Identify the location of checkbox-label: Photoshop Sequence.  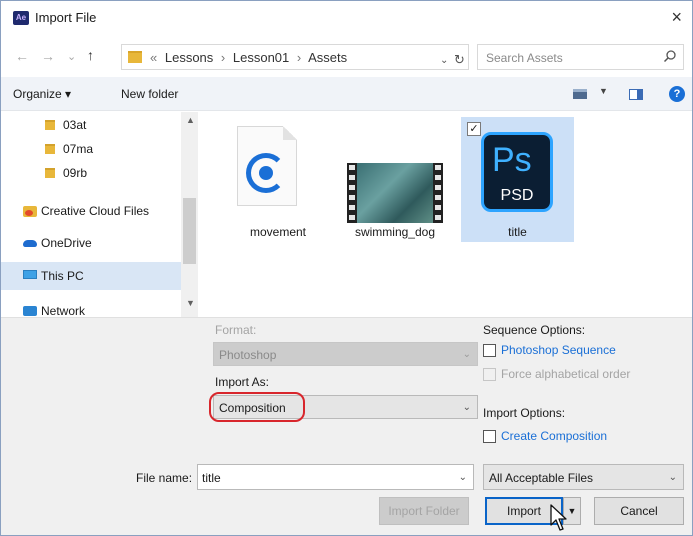
(558, 350).